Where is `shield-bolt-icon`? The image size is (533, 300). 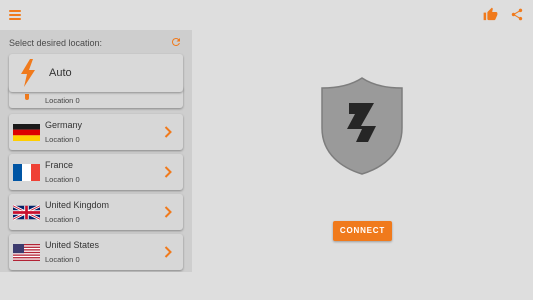
shield-bolt-icon is located at coordinates (362, 126).